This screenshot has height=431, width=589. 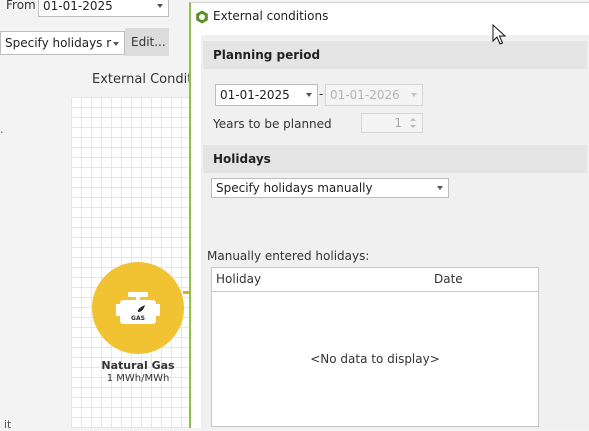 What do you see at coordinates (202, 17) in the screenshot?
I see `app-logo-icon` at bounding box center [202, 17].